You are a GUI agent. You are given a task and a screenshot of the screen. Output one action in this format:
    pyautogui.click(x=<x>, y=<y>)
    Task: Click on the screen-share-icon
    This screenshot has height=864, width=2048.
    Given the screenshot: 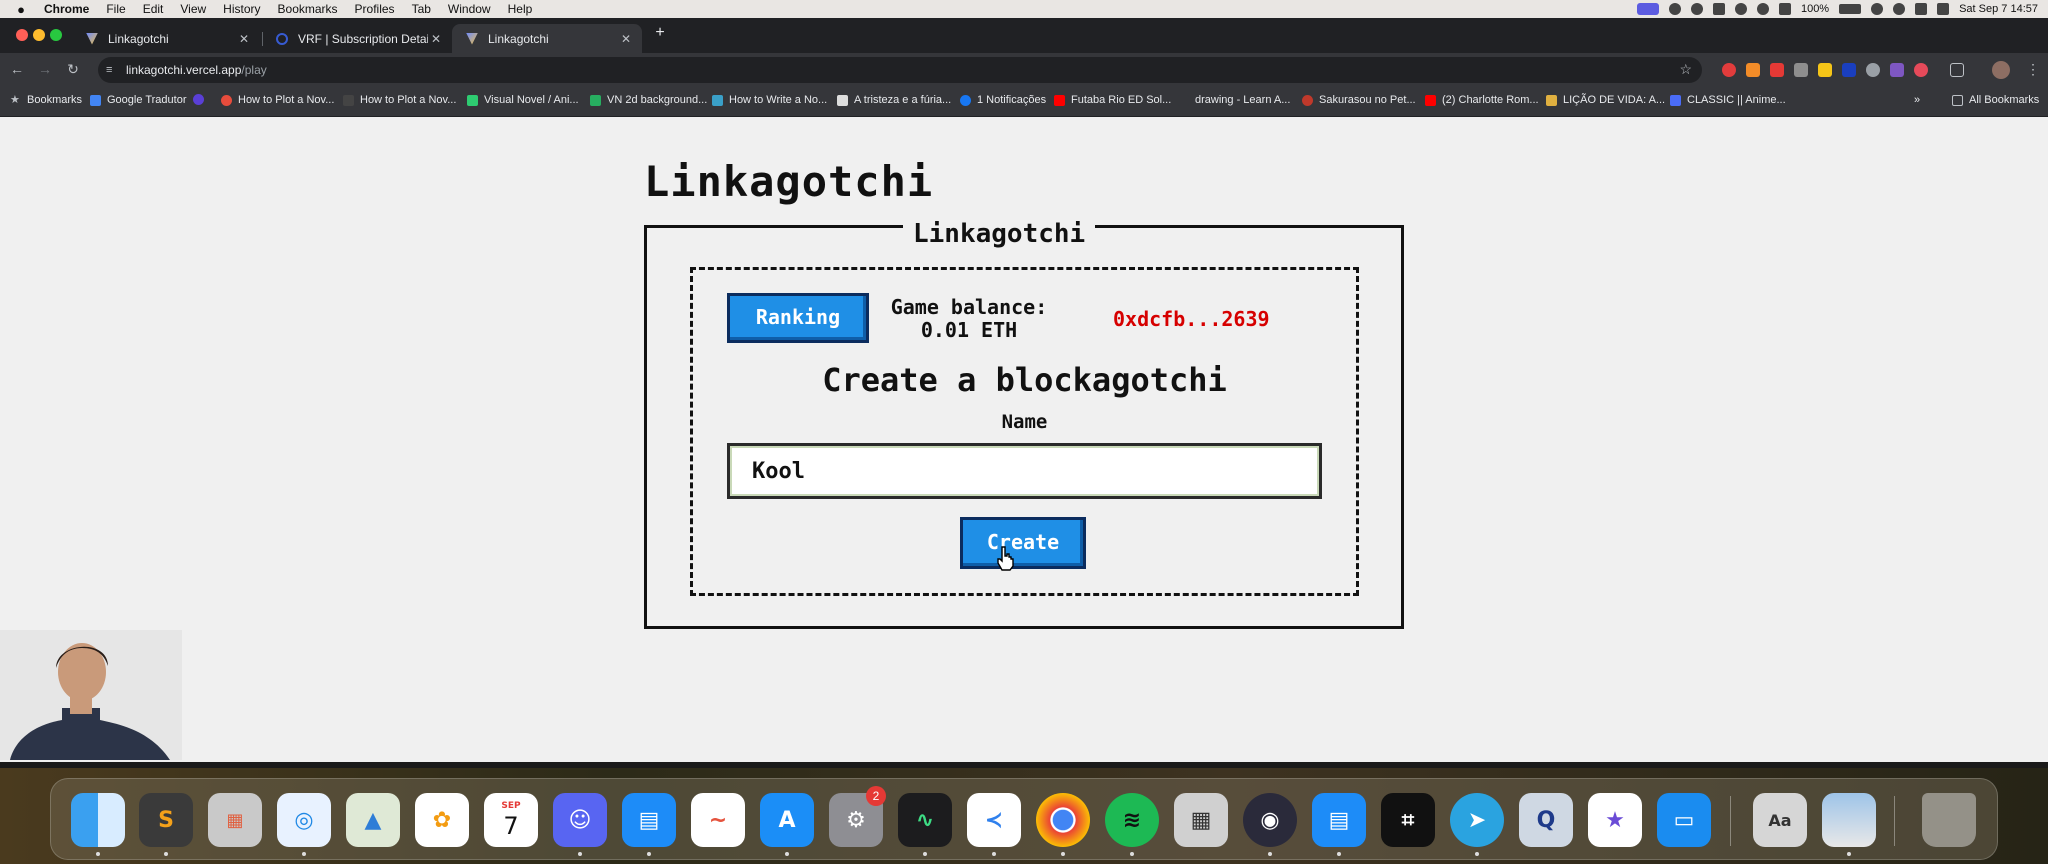 What is the action you would take?
    pyautogui.click(x=1647, y=9)
    